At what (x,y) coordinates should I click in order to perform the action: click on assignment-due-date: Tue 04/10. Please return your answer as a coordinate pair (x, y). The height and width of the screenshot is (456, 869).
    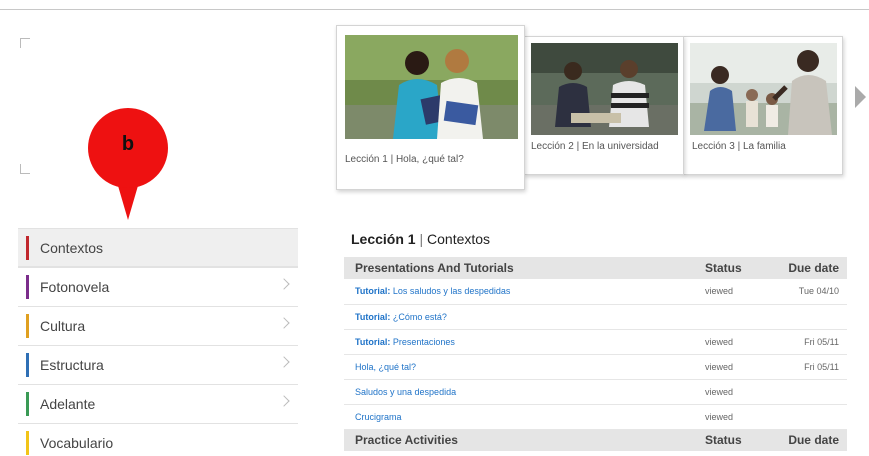
    Looking at the image, I should click on (805, 292).